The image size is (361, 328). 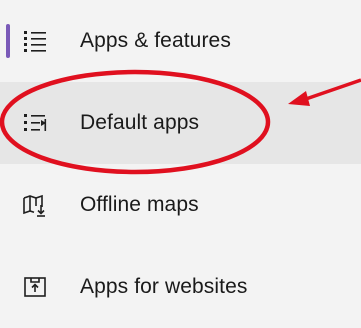 I want to click on nav-item-label: Apps for websites, so click(x=164, y=286).